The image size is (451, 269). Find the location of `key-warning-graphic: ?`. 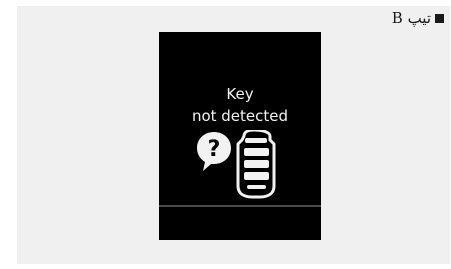

key-warning-graphic: ? is located at coordinates (236, 164).